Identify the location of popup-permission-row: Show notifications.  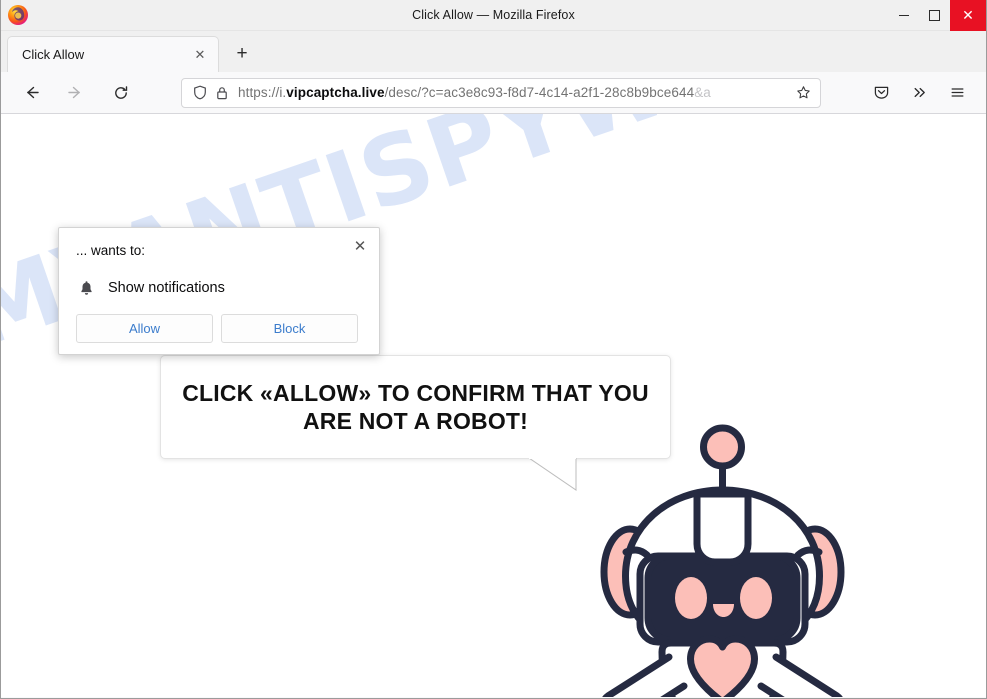
(150, 288).